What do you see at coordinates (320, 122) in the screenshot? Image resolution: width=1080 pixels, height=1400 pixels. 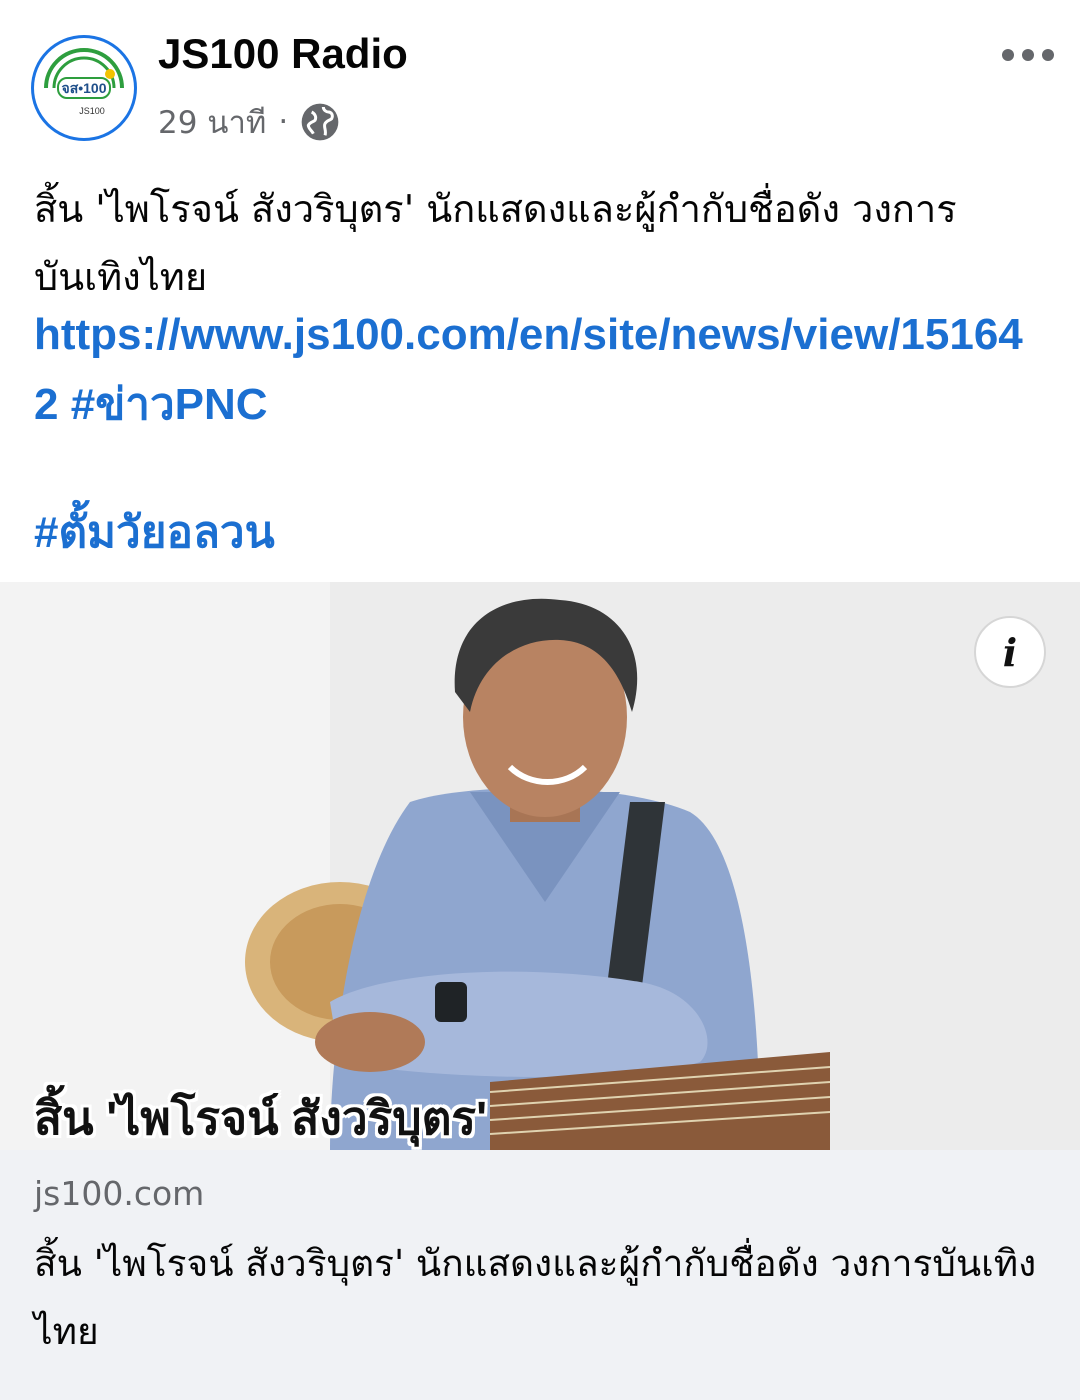 I see `globe-icon` at bounding box center [320, 122].